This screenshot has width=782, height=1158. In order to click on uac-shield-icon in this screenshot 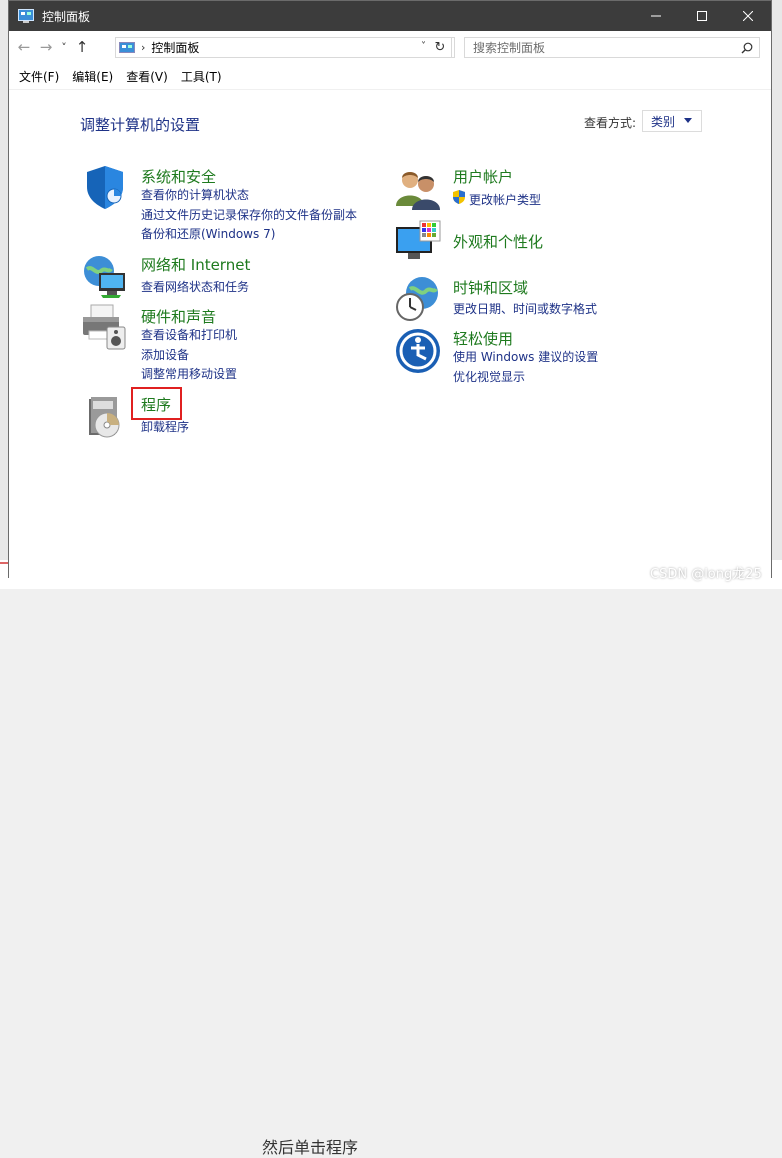, I will do `click(459, 197)`.